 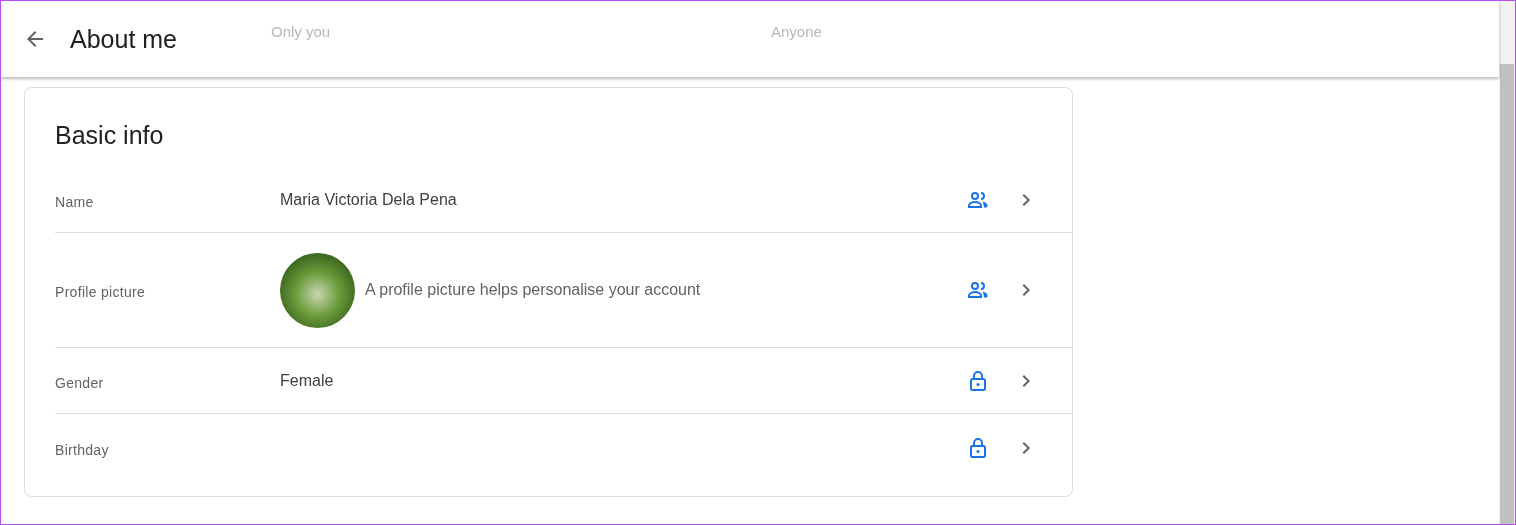 What do you see at coordinates (101, 291) in the screenshot?
I see `row-label: Profile picture` at bounding box center [101, 291].